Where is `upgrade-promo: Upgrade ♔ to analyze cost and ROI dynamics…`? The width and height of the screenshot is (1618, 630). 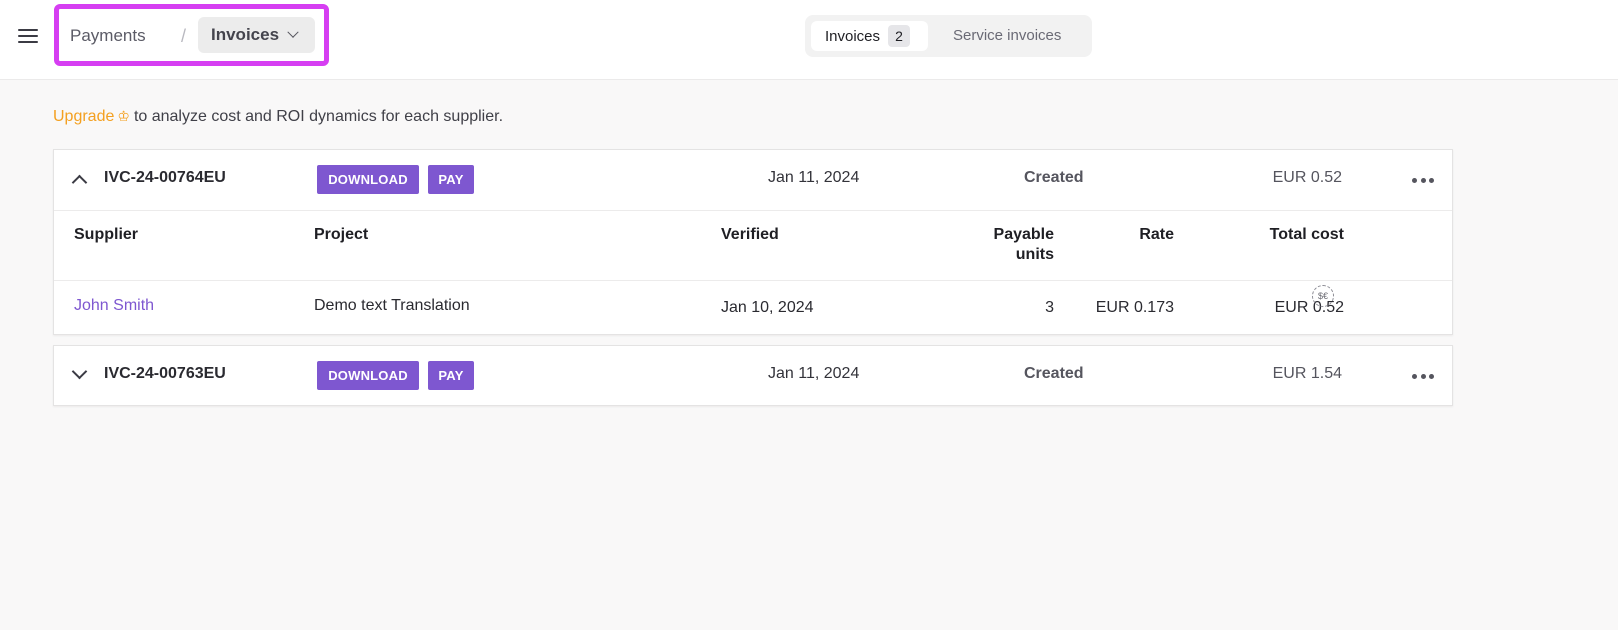 upgrade-promo: Upgrade ♔ to analyze cost and ROI dynamics… is located at coordinates (278, 117).